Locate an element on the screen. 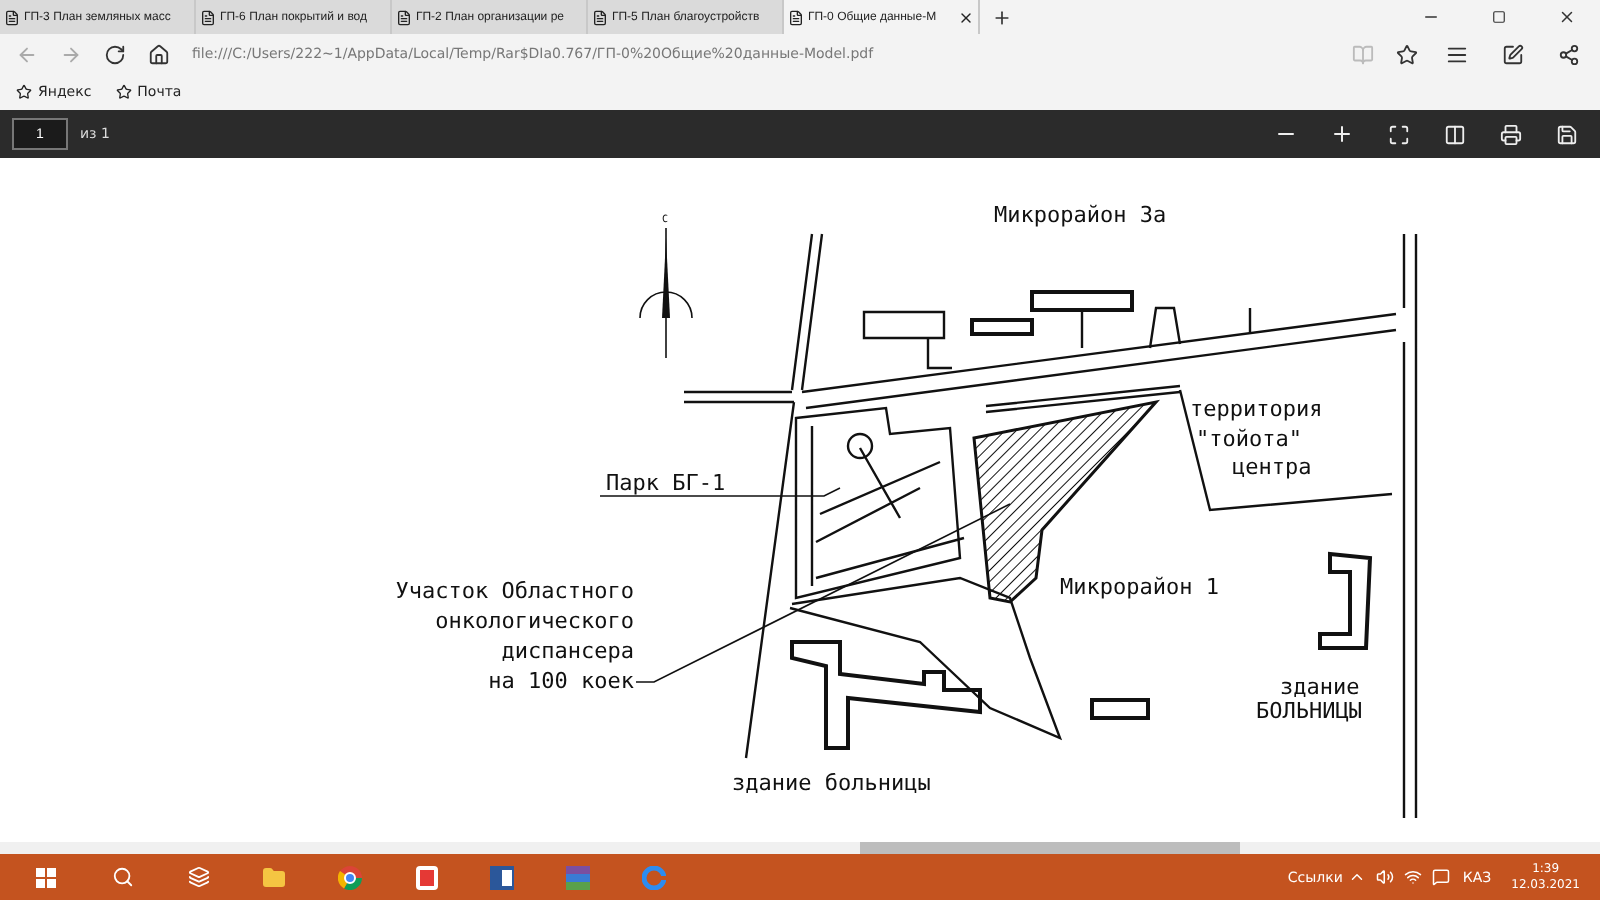 The height and width of the screenshot is (900, 1600). share-icon is located at coordinates (1568, 54).